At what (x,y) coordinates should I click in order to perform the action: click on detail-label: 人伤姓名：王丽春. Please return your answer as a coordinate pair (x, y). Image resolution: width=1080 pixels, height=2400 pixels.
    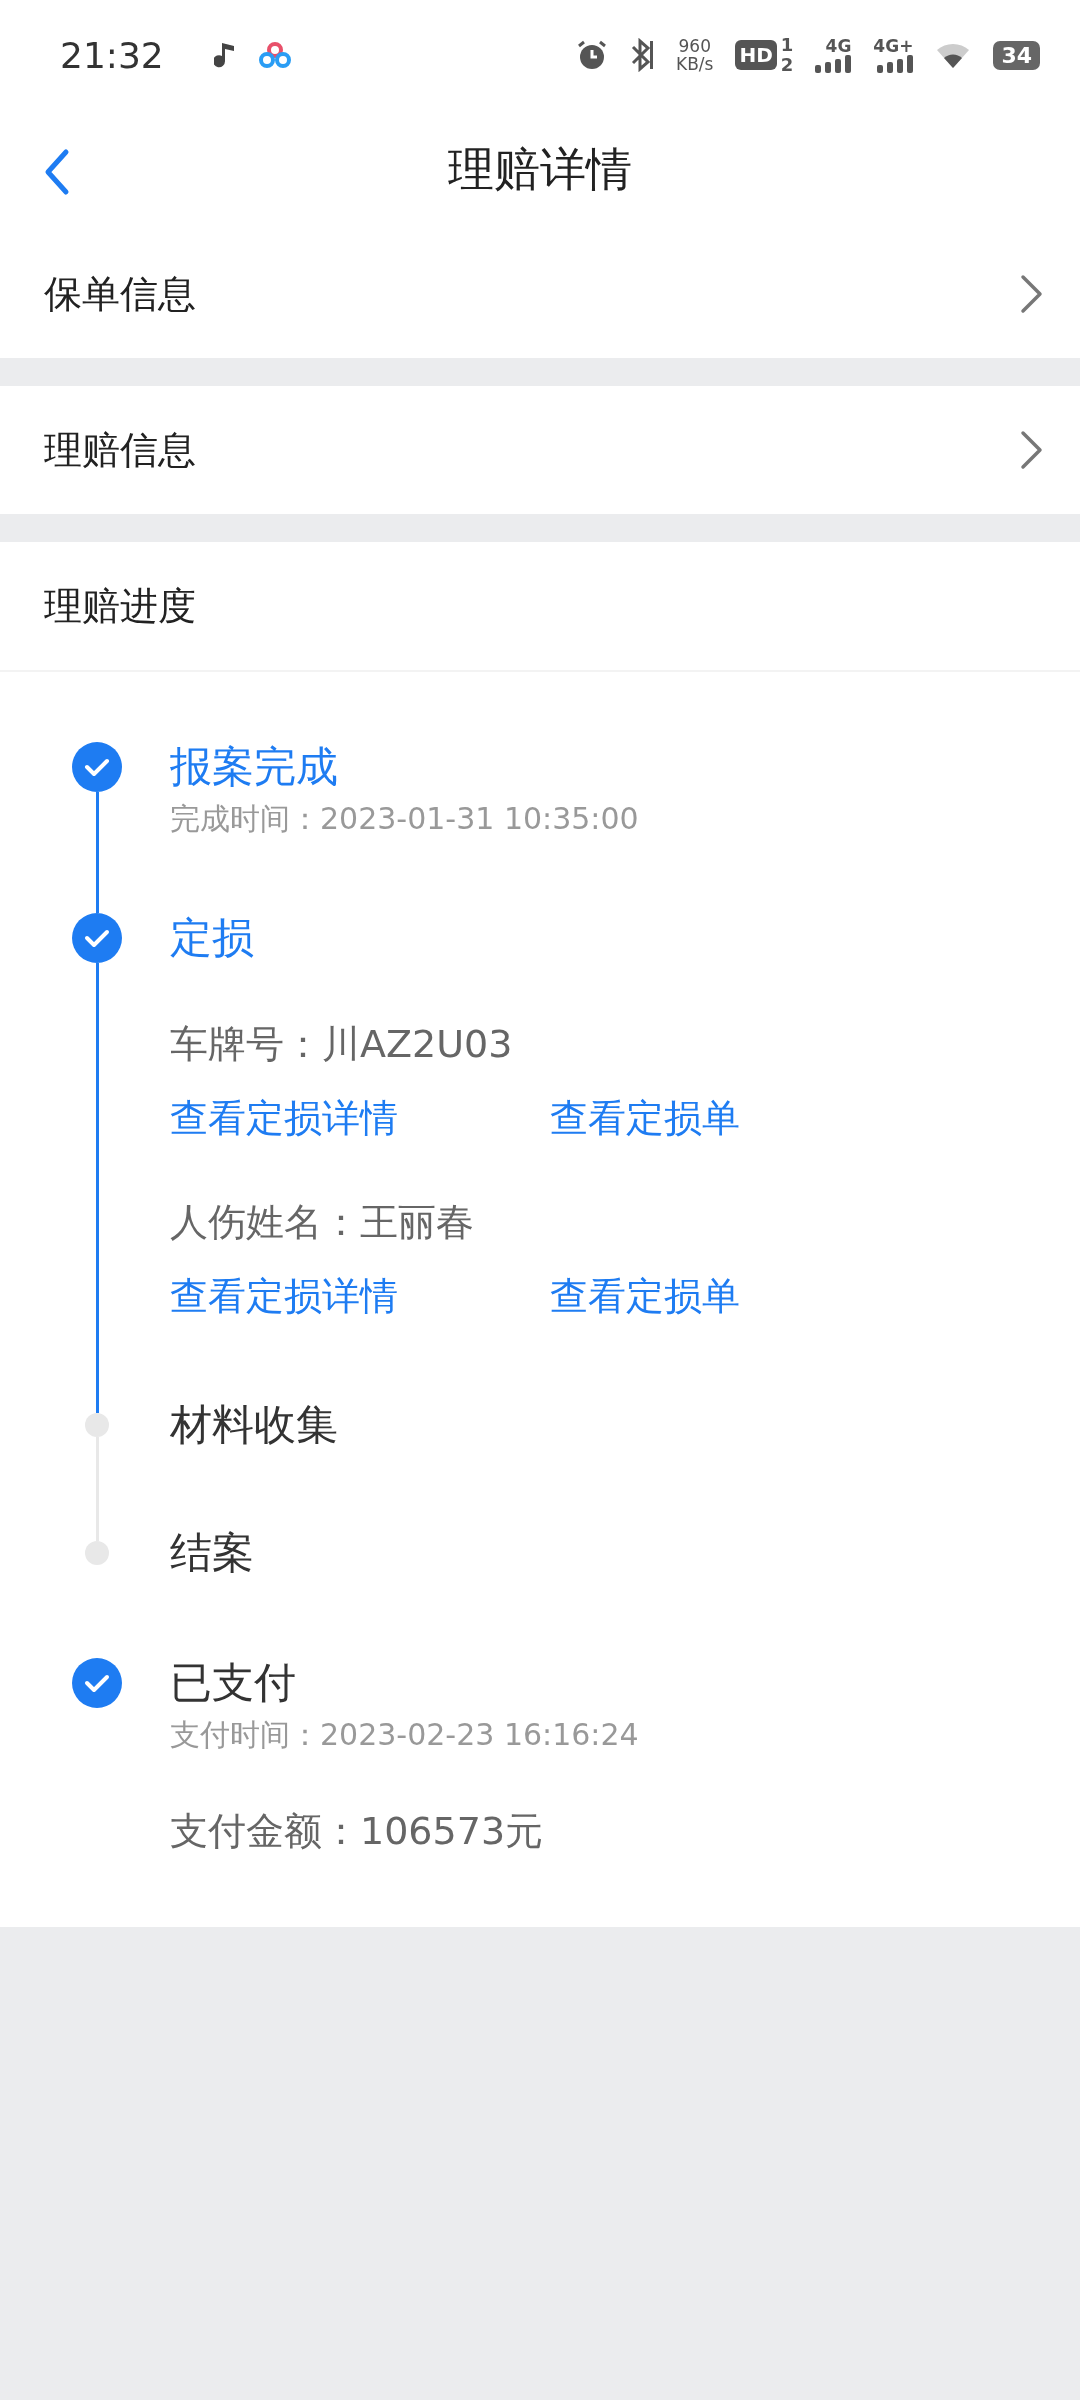
    Looking at the image, I should click on (322, 1222).